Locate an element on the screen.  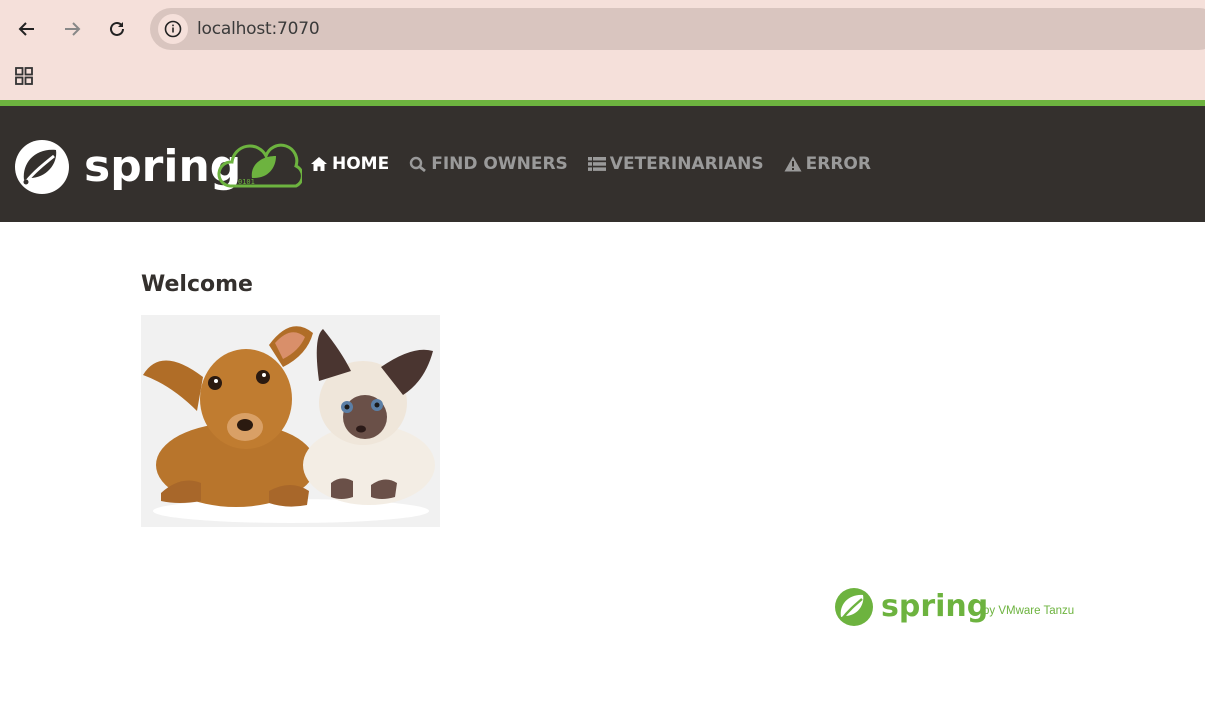
nav-item-home: HOME is located at coordinates (349, 164).